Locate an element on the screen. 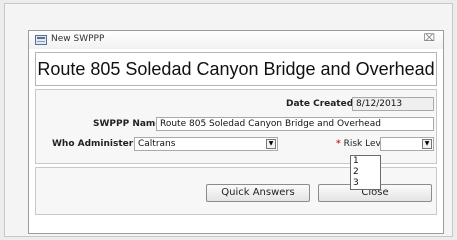  date-created-field: 8/12/2013 is located at coordinates (393, 104).